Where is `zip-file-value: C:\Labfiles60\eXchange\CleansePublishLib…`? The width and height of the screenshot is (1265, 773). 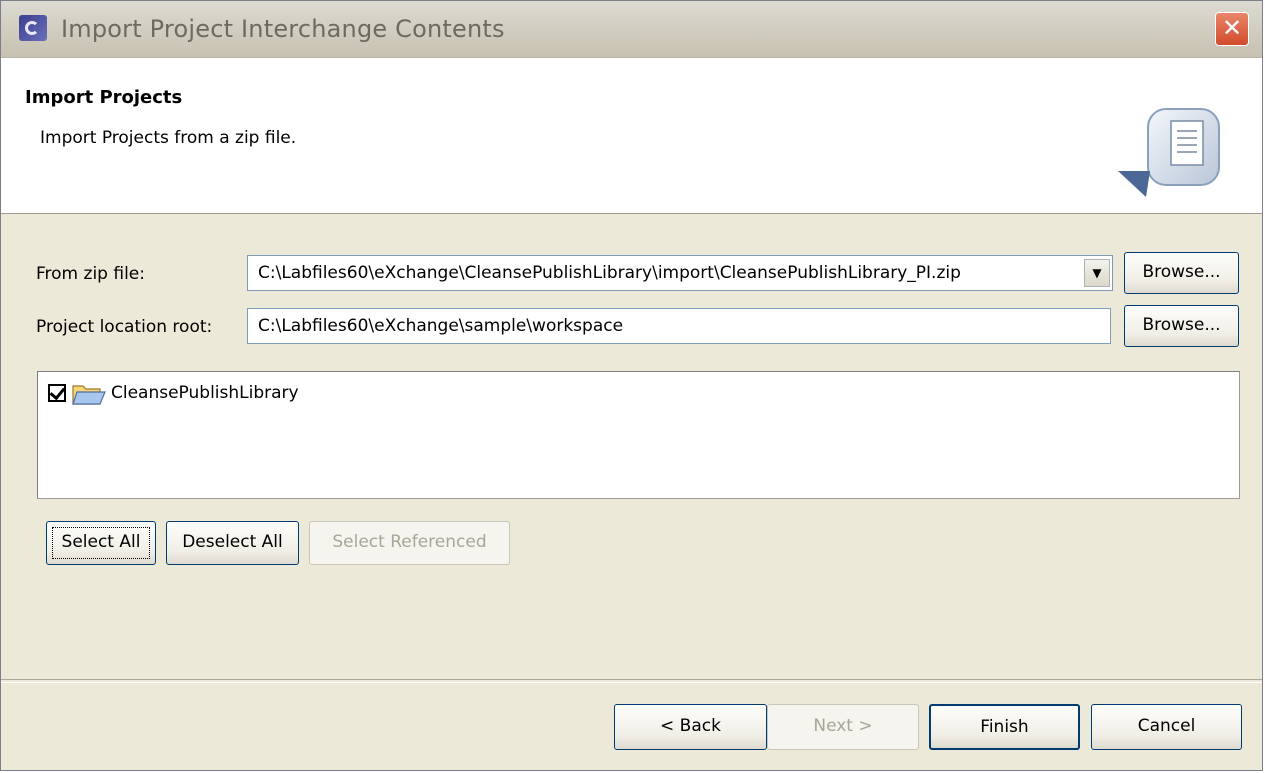 zip-file-value: C:\Labfiles60\eXchange\CleansePublishLib… is located at coordinates (609, 273).